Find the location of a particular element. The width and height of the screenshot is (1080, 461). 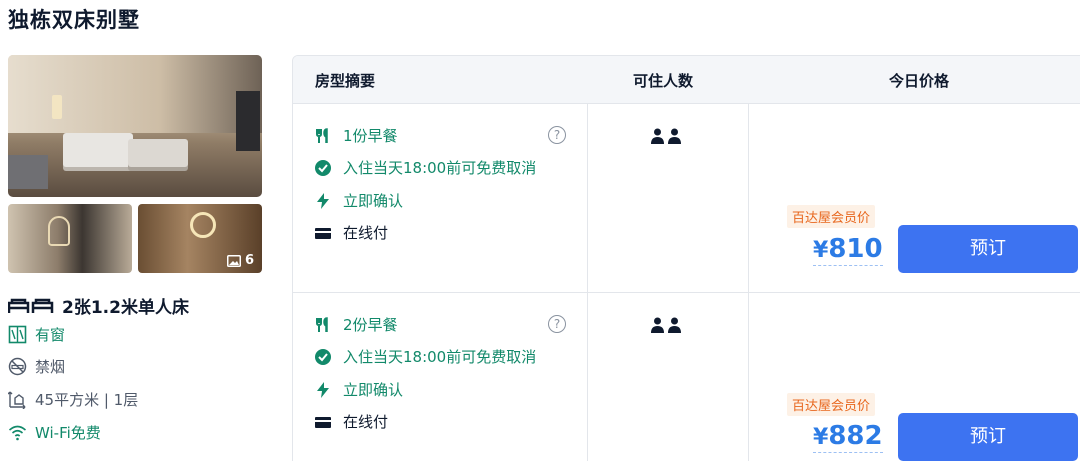

room-price: ¥810 is located at coordinates (848, 250).